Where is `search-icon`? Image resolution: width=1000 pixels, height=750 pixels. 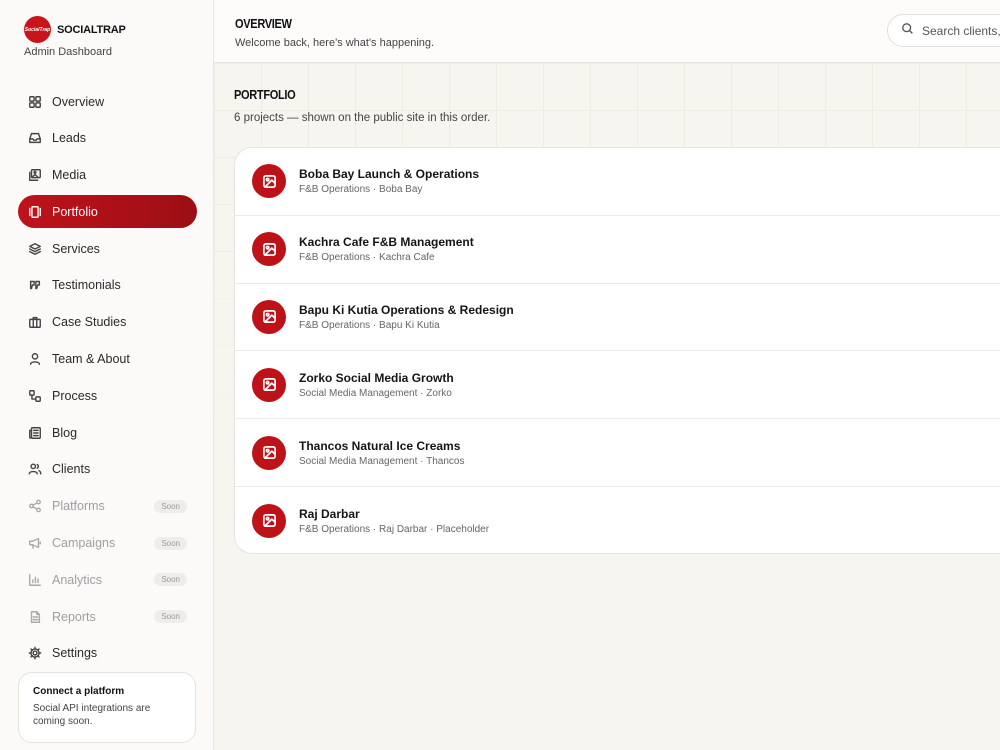 search-icon is located at coordinates (907, 31).